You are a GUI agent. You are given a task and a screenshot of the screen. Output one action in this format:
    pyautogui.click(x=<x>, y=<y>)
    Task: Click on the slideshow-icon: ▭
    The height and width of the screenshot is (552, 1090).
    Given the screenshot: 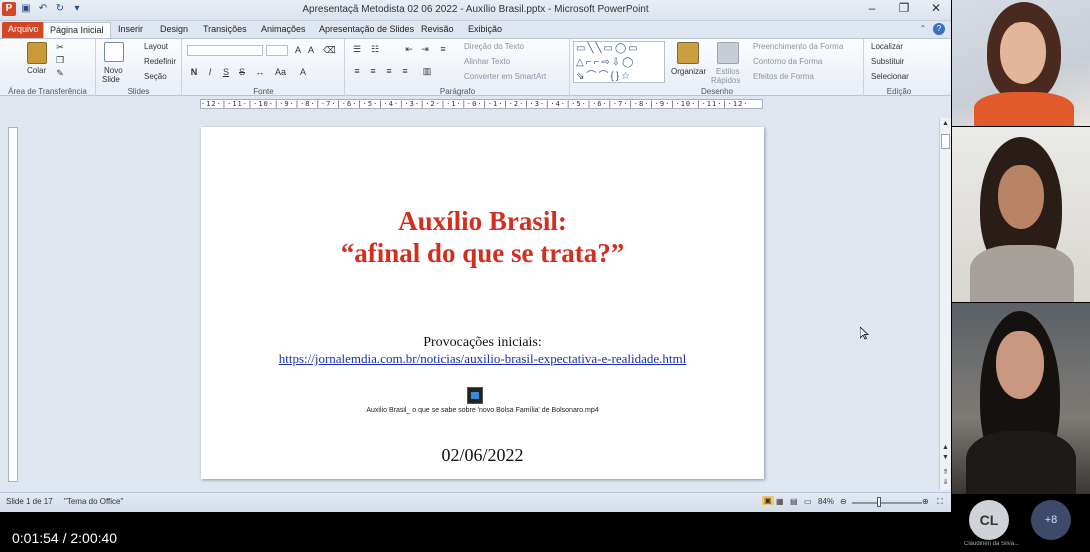 What is the action you would take?
    pyautogui.click(x=808, y=501)
    